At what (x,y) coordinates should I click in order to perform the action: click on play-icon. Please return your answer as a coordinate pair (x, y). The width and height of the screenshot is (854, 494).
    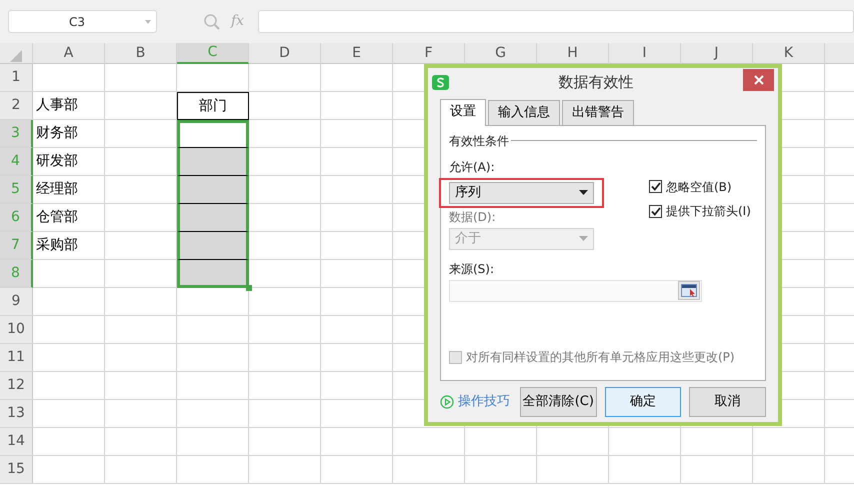
    Looking at the image, I should click on (447, 401).